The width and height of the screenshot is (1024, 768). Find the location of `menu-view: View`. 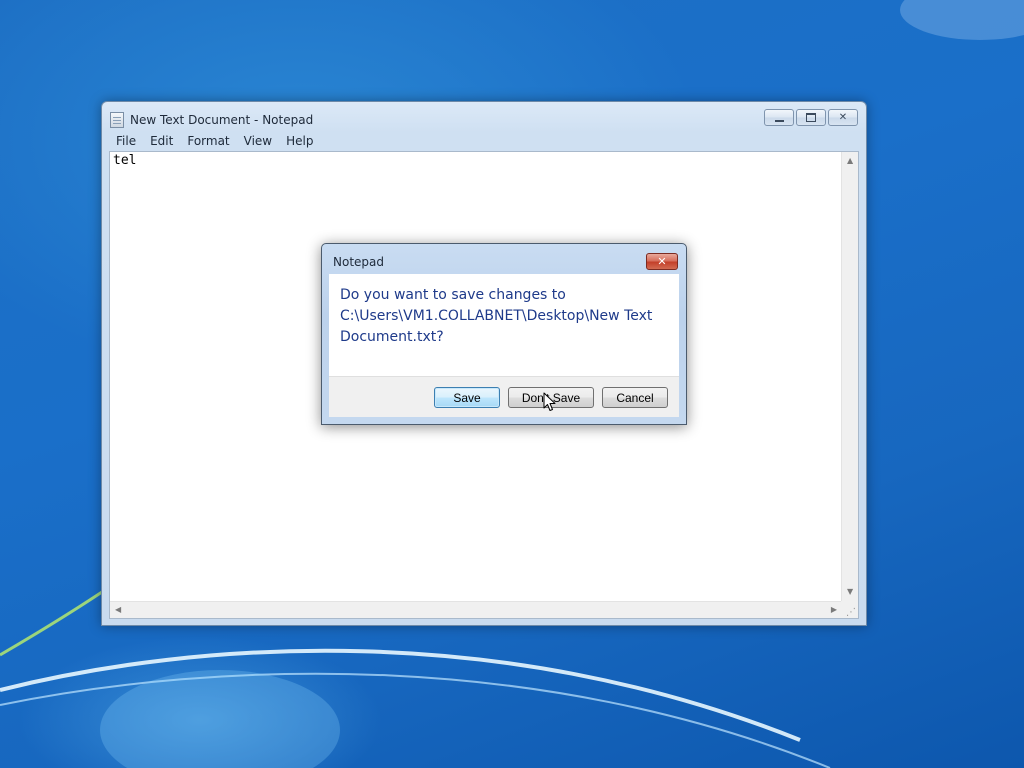

menu-view: View is located at coordinates (258, 141).